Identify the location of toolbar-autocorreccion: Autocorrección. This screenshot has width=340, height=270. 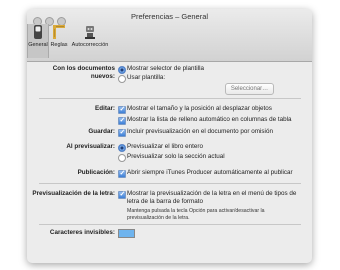
(90, 41).